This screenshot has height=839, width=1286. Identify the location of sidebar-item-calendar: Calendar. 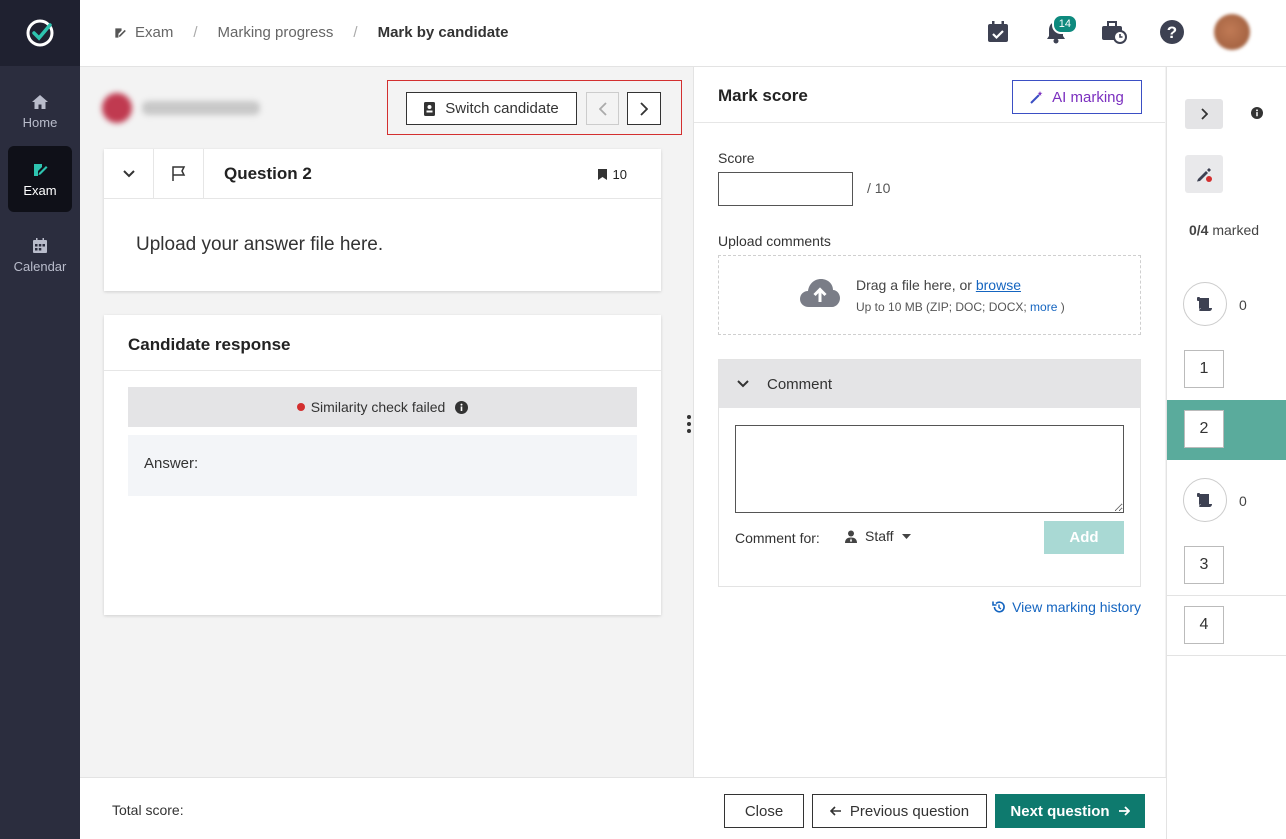
(40, 255).